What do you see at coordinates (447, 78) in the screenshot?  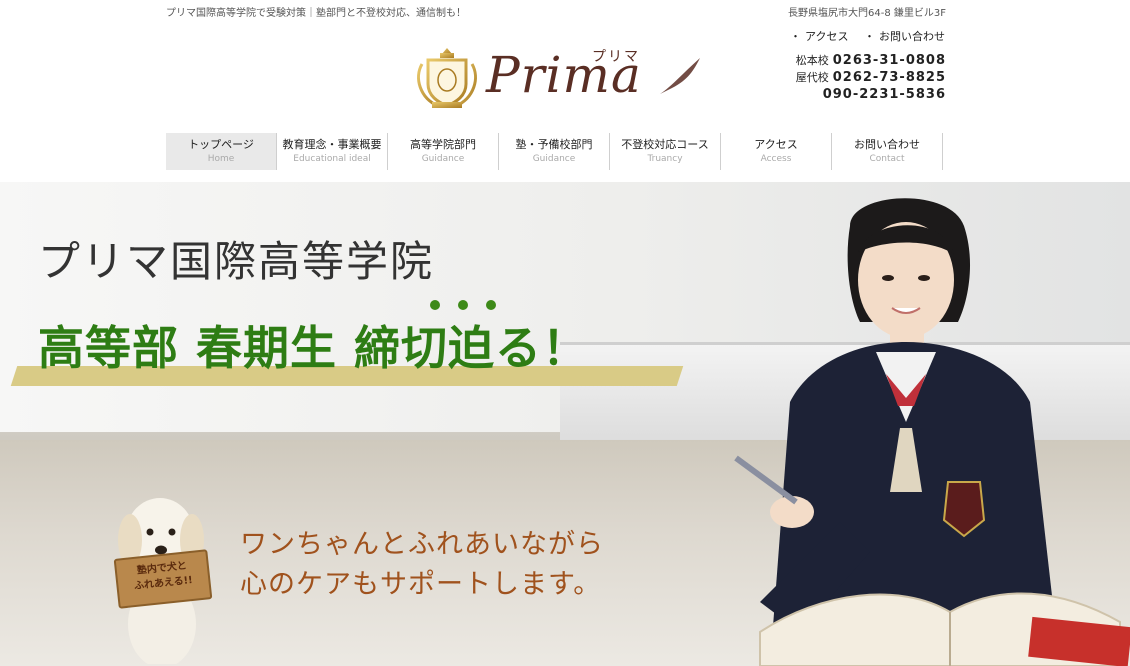 I see `crest-icon` at bounding box center [447, 78].